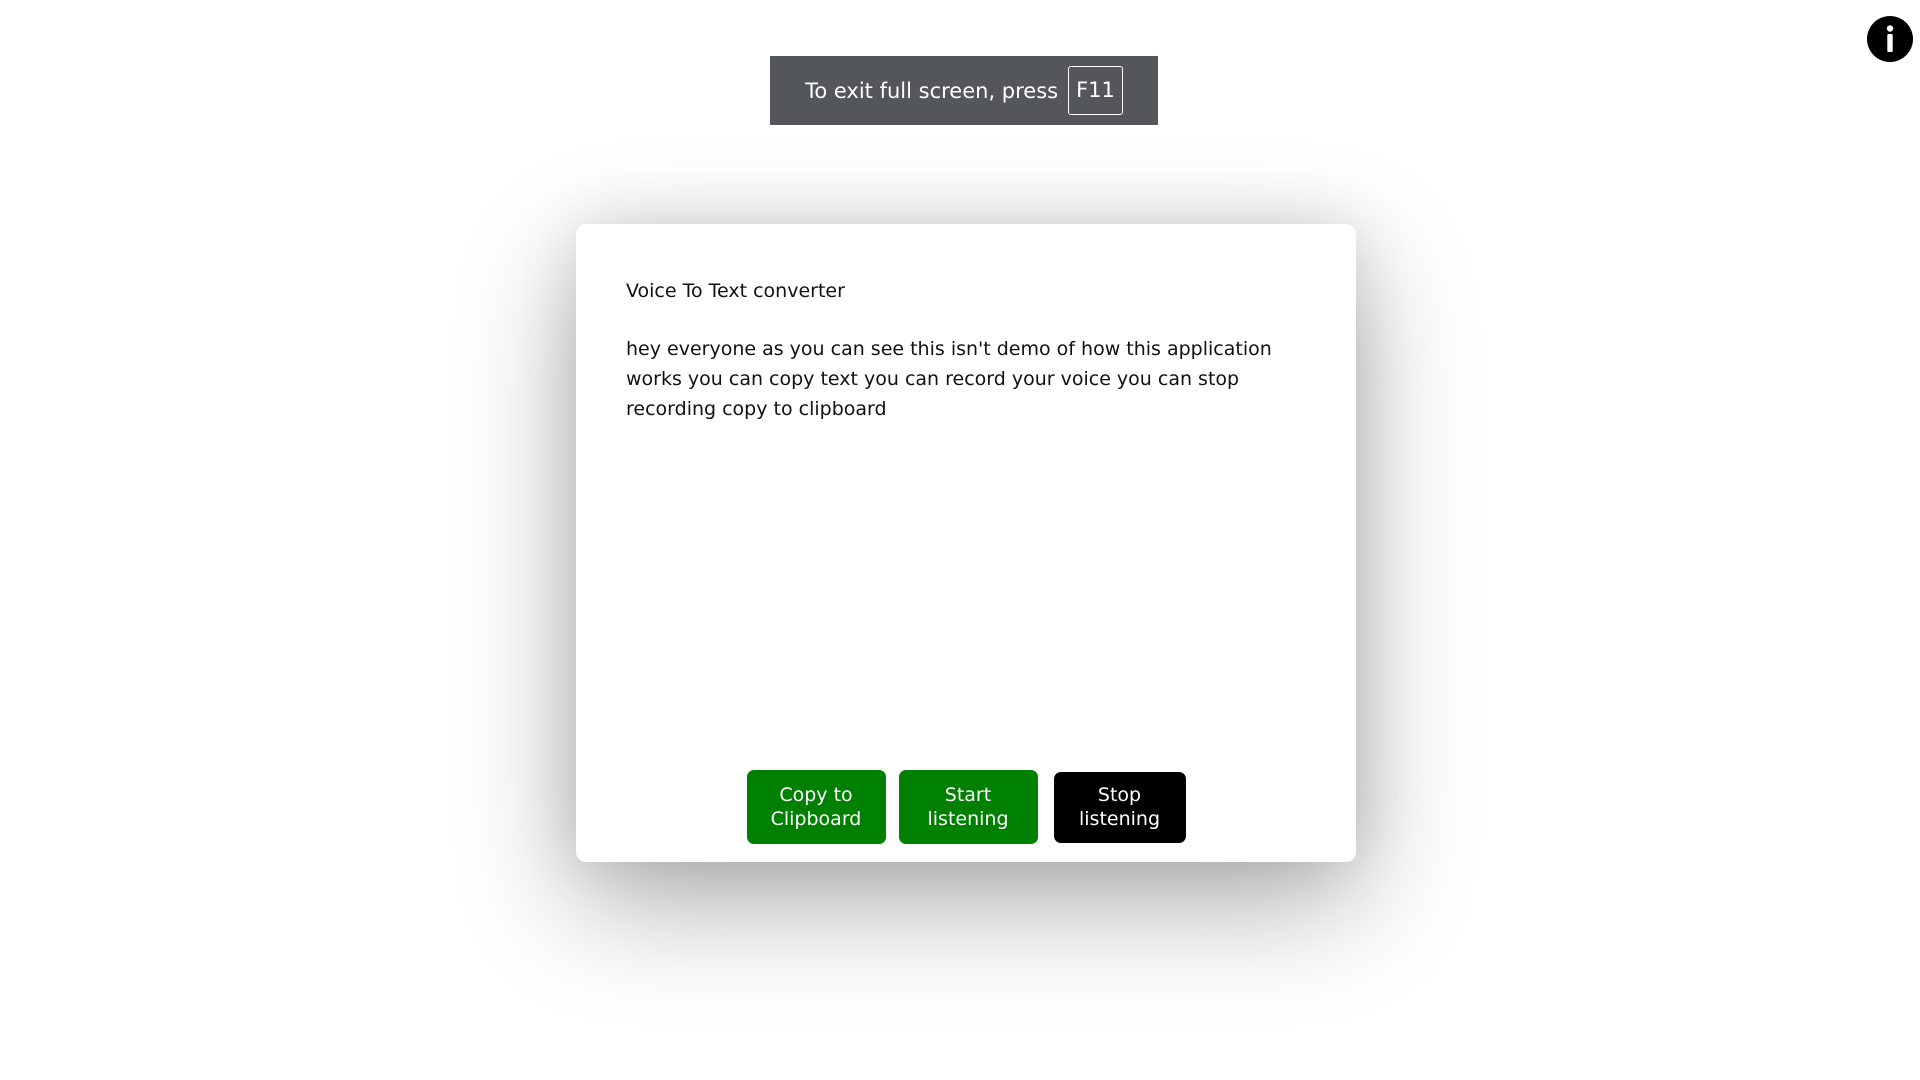 This screenshot has width=1920, height=1080. I want to click on stop-listening-button: Stop listening, so click(1119, 807).